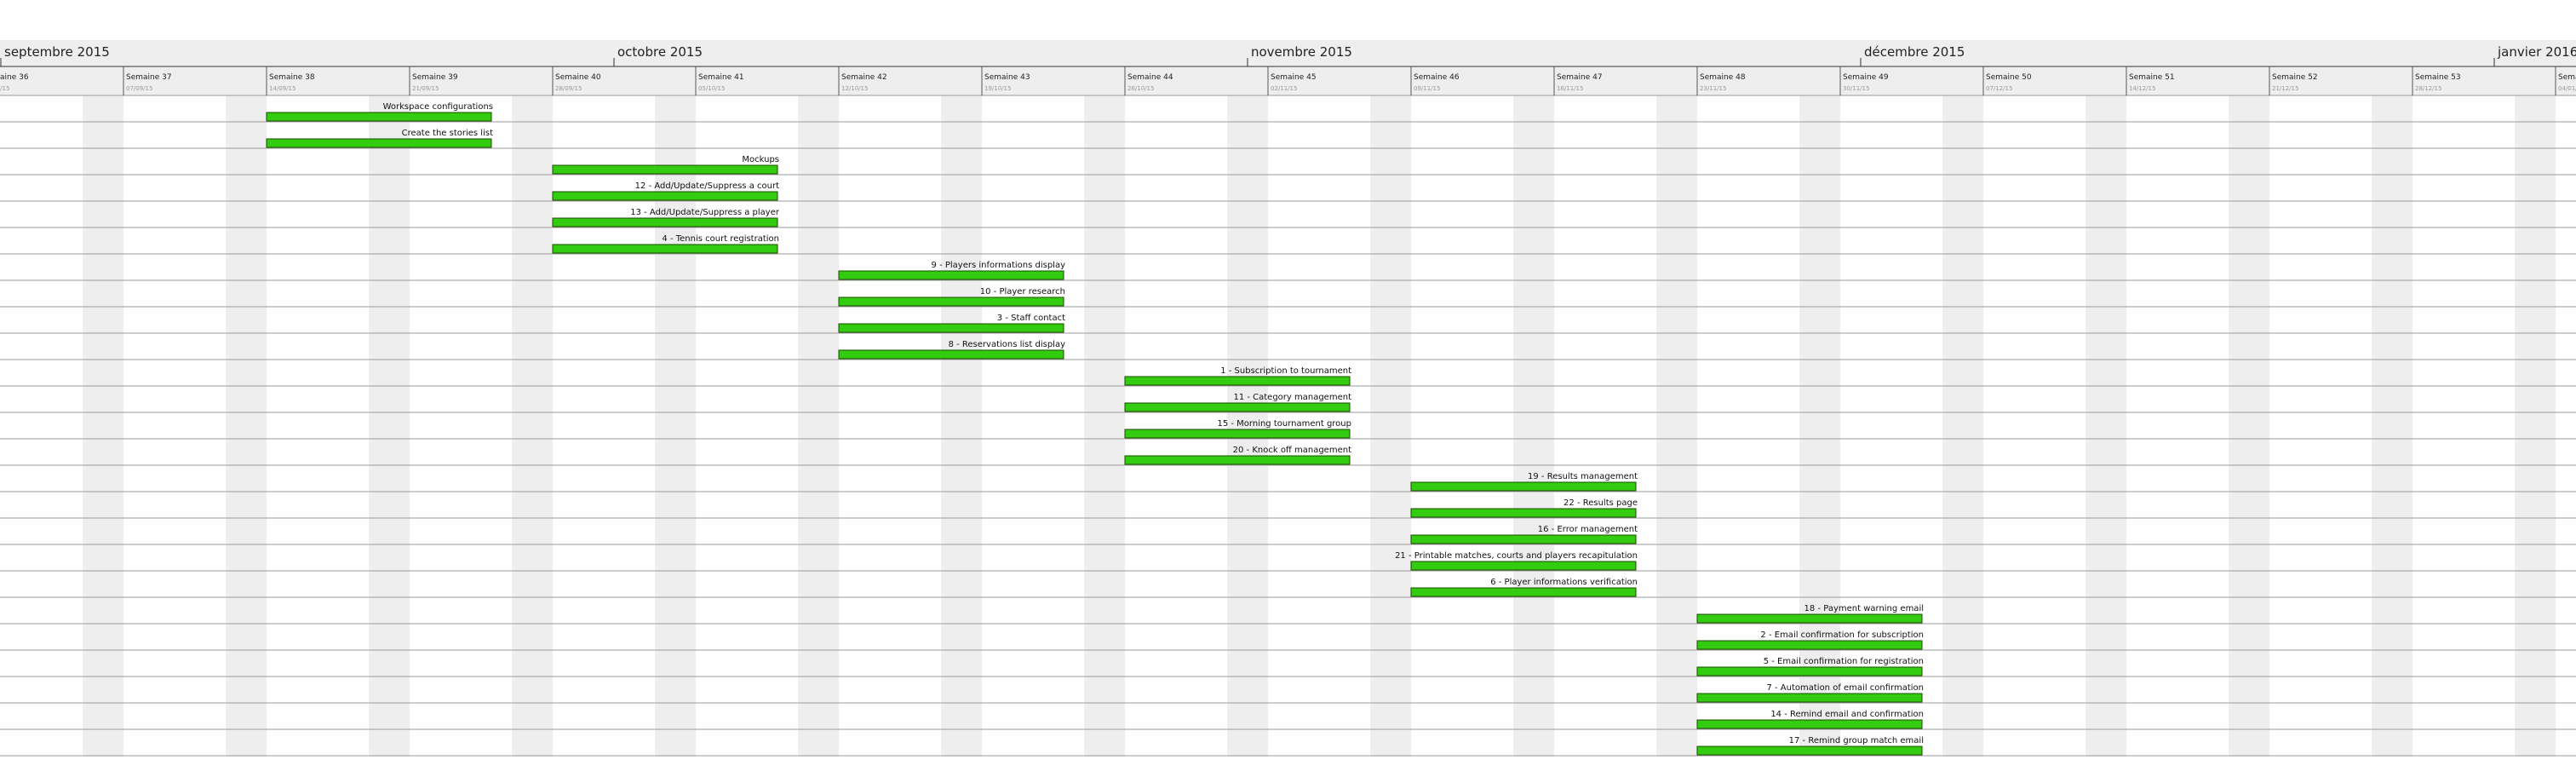 This screenshot has height=760, width=2576. I want to click on month-label: octobre 2015, so click(660, 52).